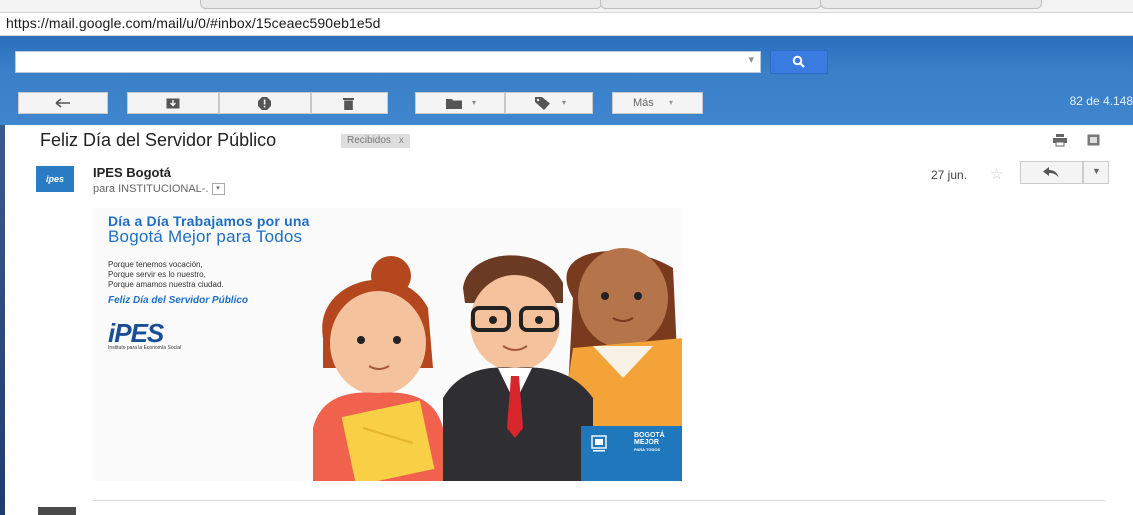 The width and height of the screenshot is (1133, 515). I want to click on footer-logo-line: BOGOTÁ, so click(649, 435).